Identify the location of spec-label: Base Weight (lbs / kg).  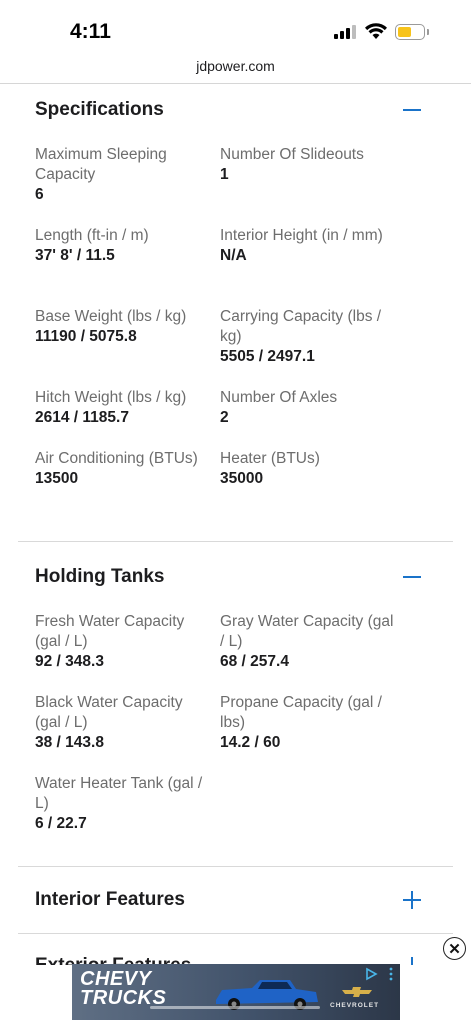
(111, 316).